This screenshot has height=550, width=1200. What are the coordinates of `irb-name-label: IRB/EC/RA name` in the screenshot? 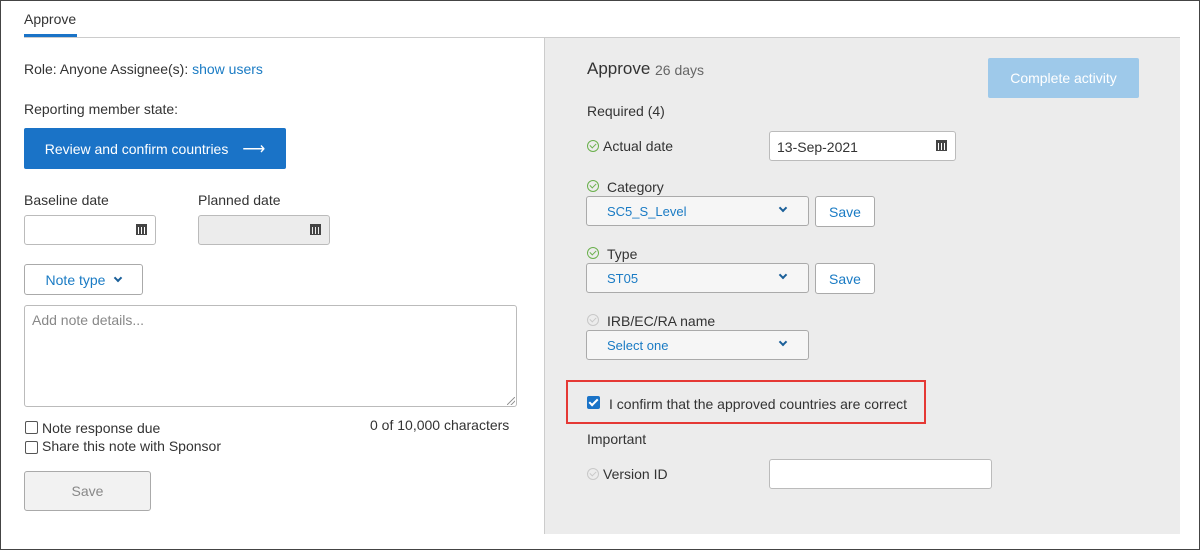 It's located at (661, 321).